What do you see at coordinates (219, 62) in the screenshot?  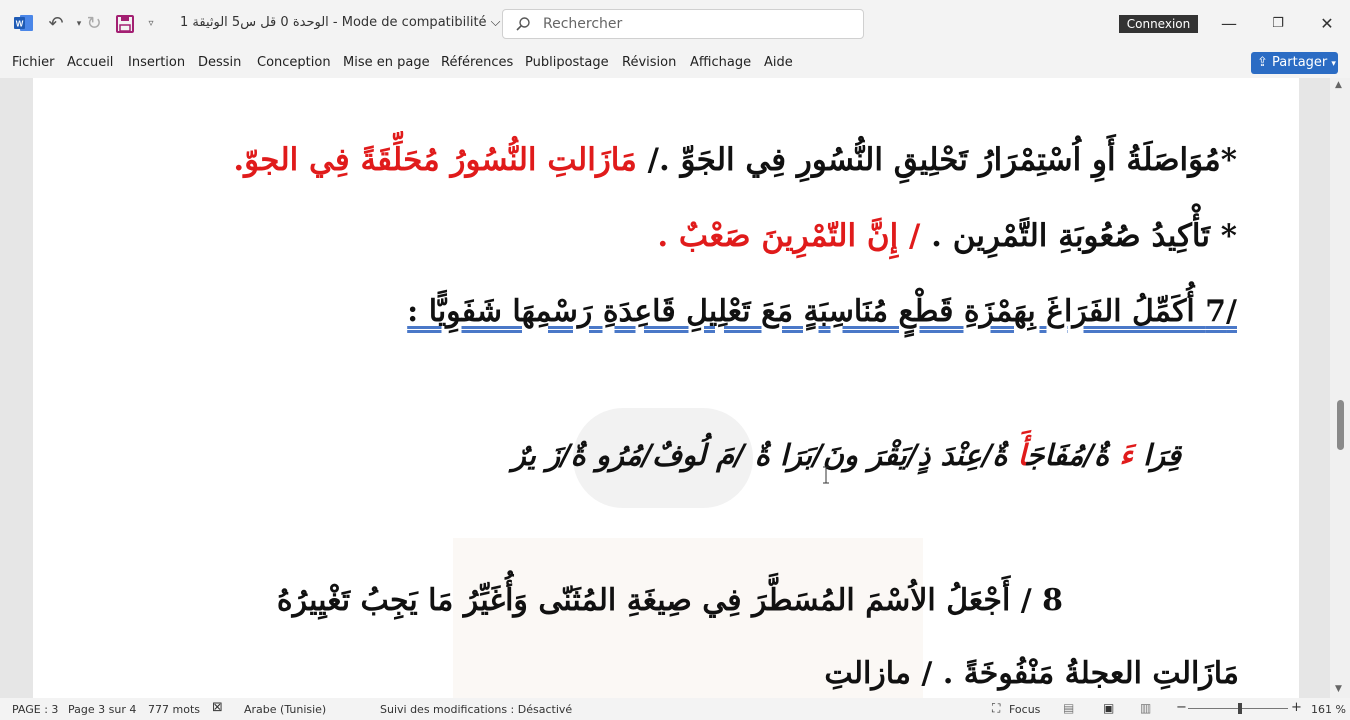 I see `tab-dessin: Dessin` at bounding box center [219, 62].